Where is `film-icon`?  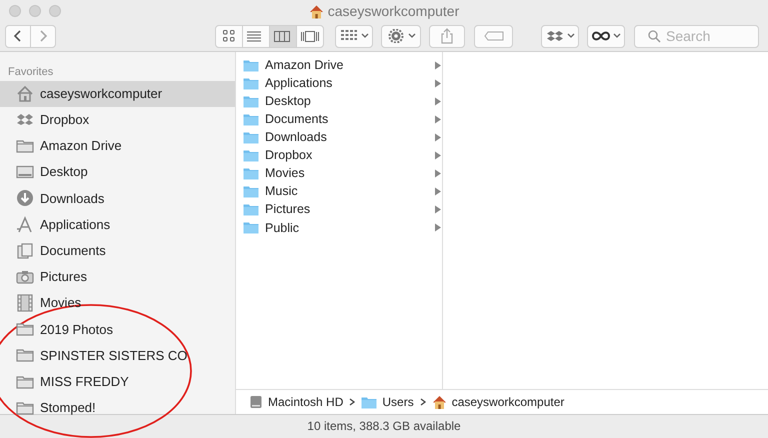 film-icon is located at coordinates (25, 303).